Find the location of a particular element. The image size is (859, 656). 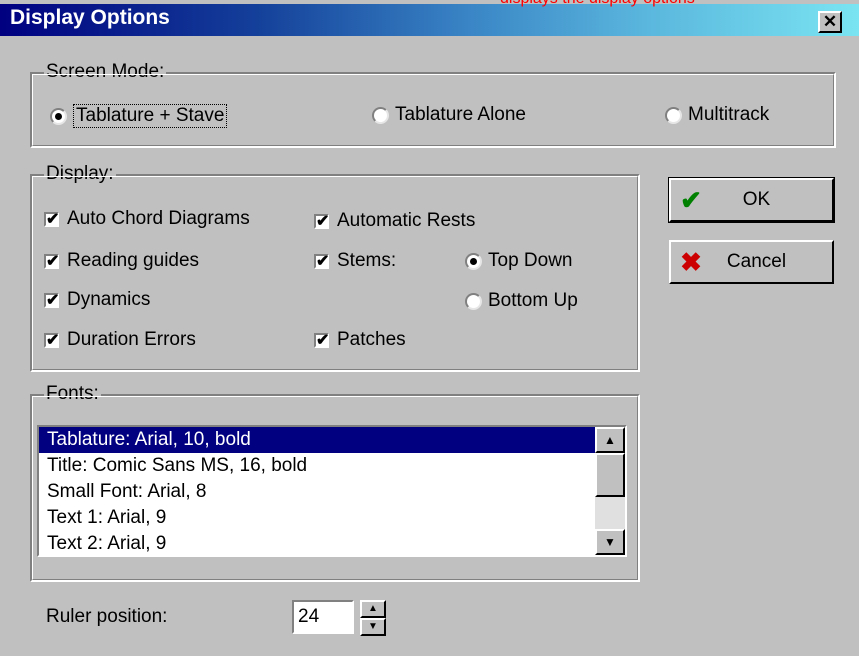

x-icon: ✖ is located at coordinates (691, 261).